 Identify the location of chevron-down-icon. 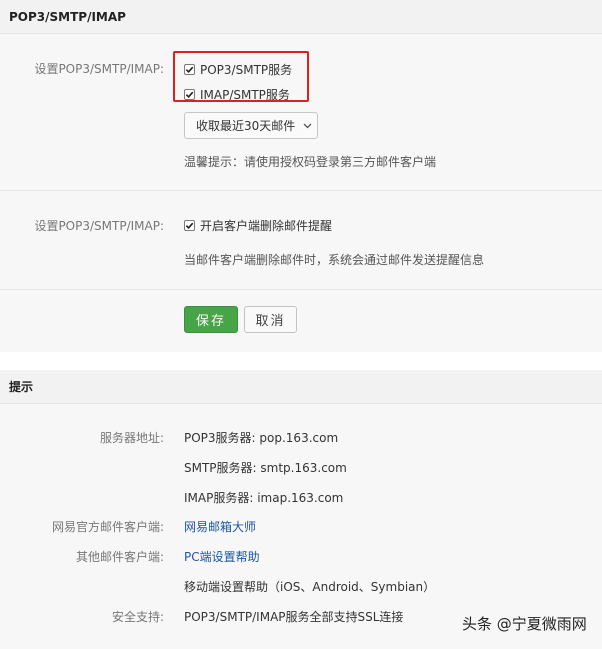
(307, 126).